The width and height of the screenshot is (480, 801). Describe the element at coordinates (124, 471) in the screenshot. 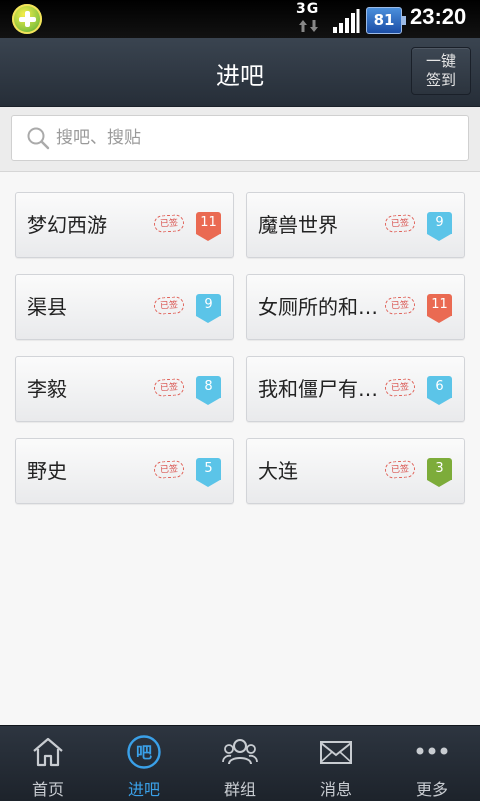

I see `forum-card: 野史 已签 5` at that location.